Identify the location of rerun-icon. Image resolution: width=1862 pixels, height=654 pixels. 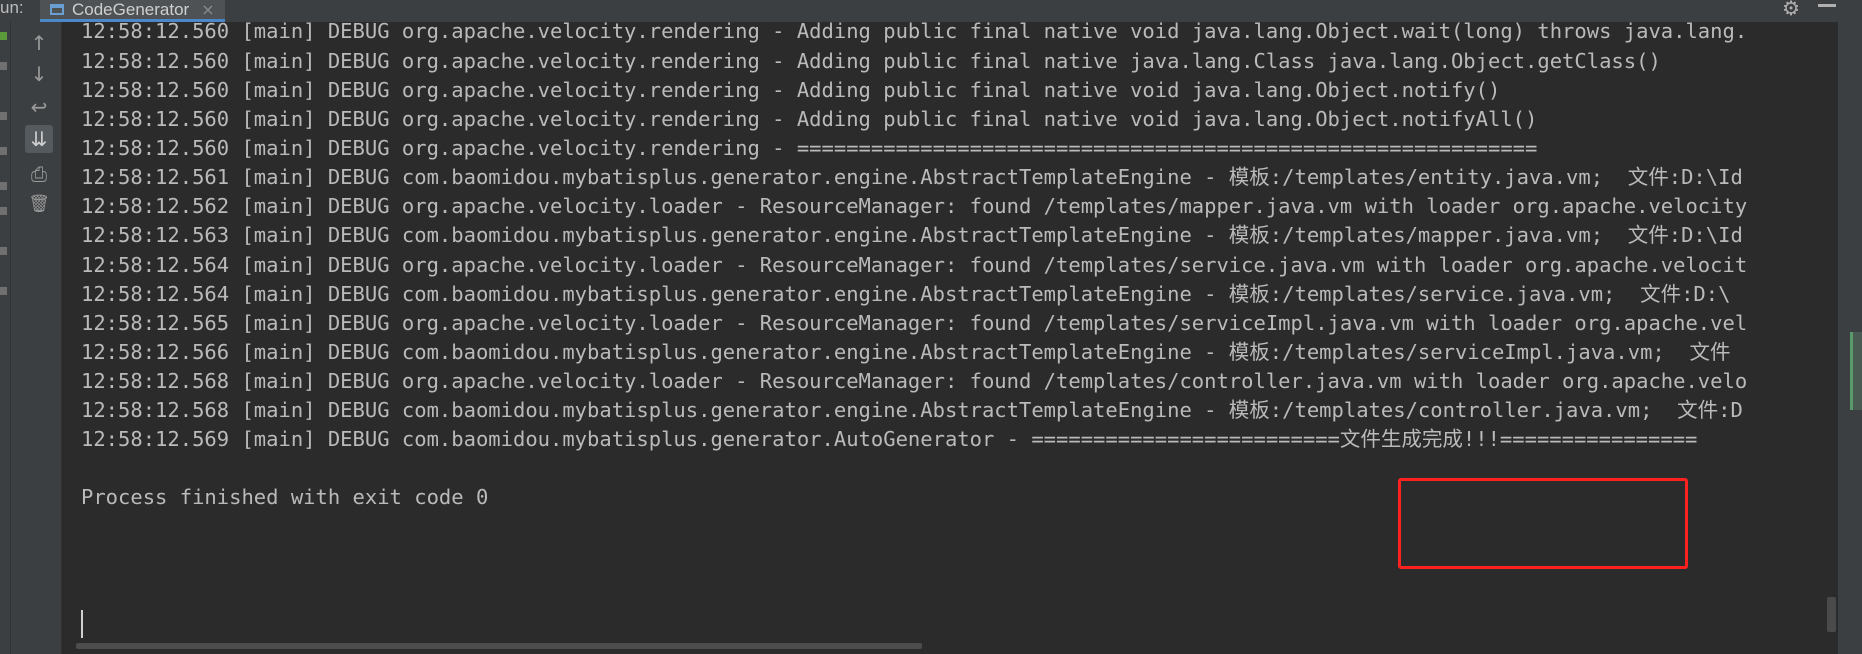
(3, 36).